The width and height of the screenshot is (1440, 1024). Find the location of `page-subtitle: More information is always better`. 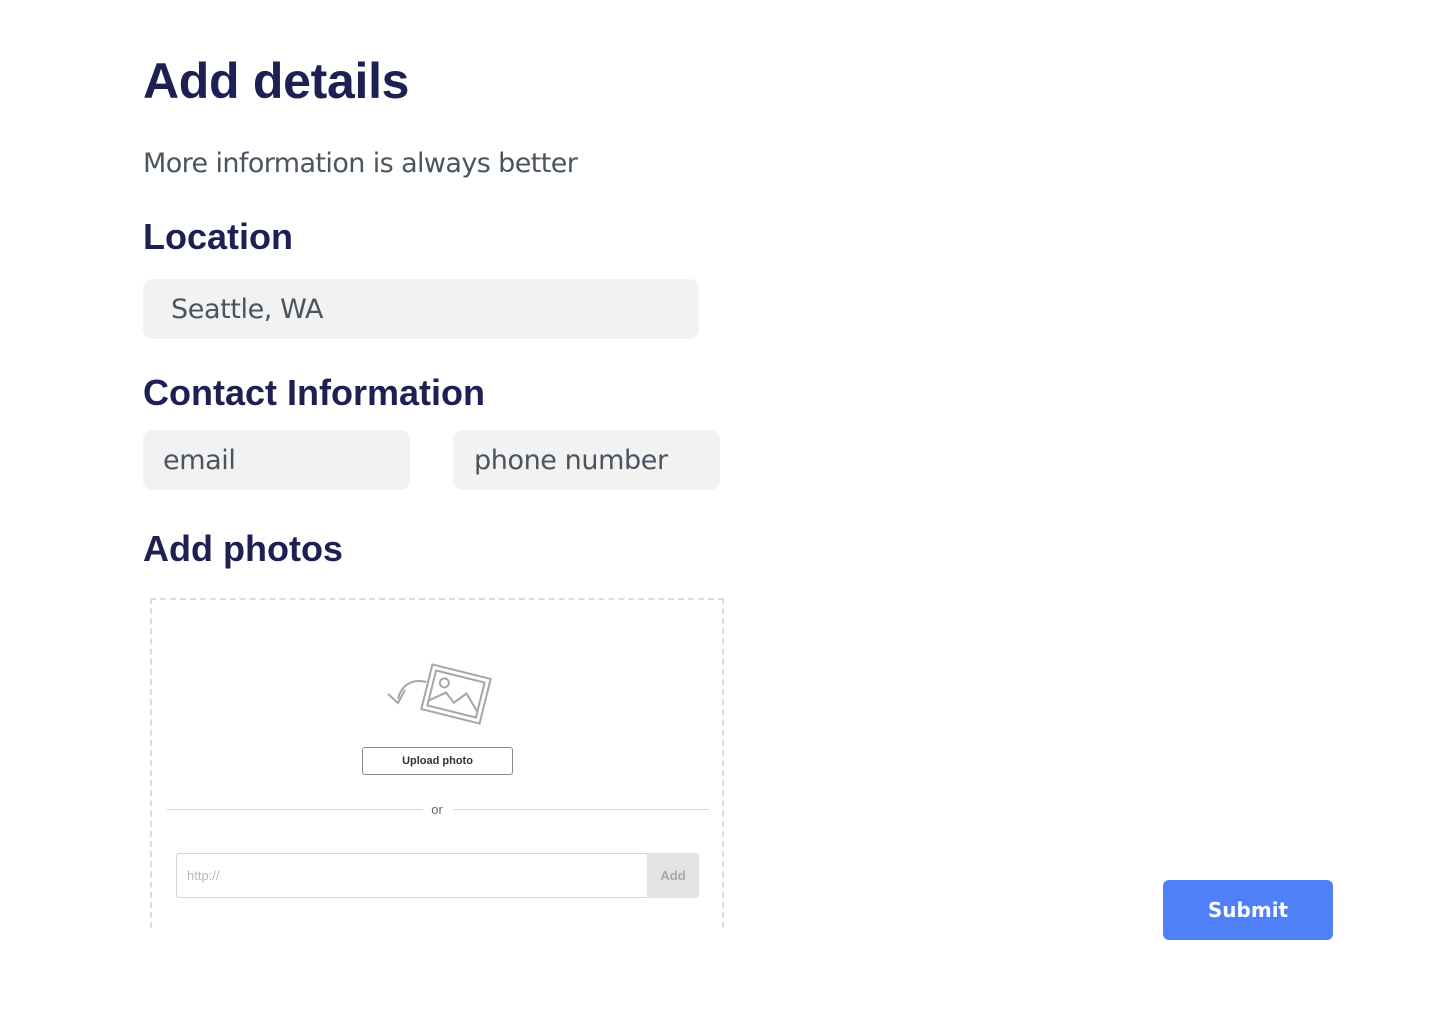

page-subtitle: More information is always better is located at coordinates (360, 163).